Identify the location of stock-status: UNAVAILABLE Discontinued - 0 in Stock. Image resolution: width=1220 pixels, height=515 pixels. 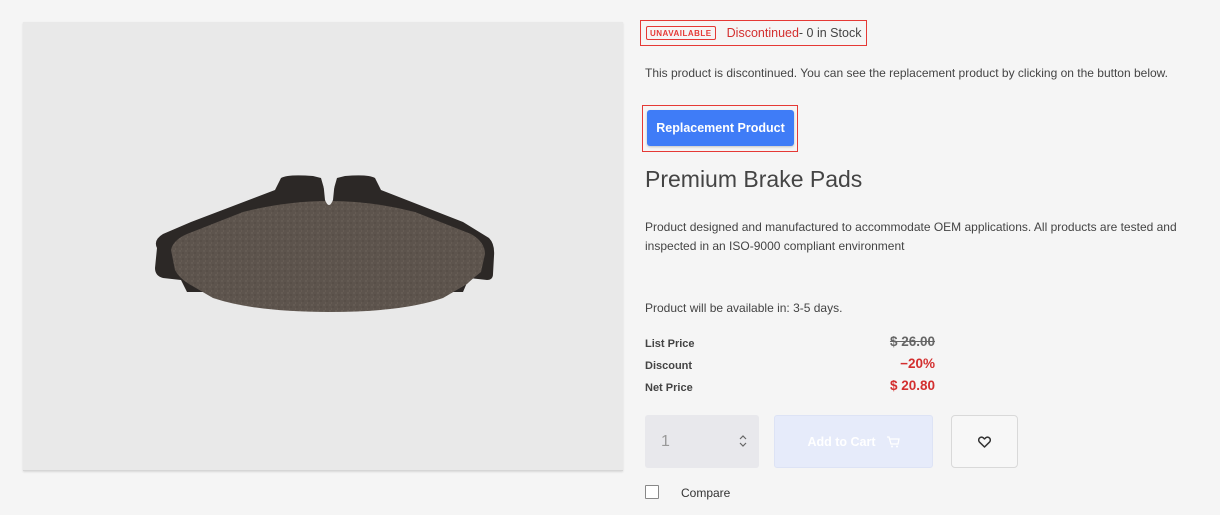
(753, 33).